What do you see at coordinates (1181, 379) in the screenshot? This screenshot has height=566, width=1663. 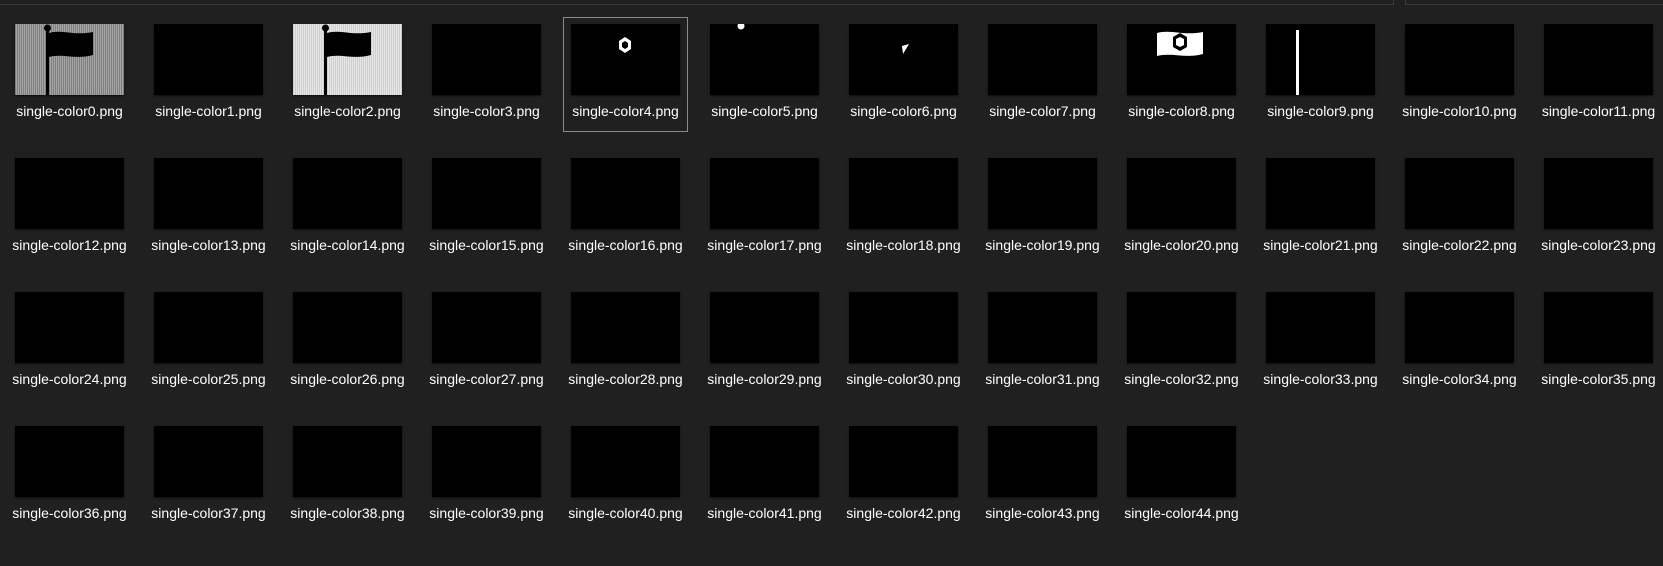 I see `file-name-label: single-color32.png` at bounding box center [1181, 379].